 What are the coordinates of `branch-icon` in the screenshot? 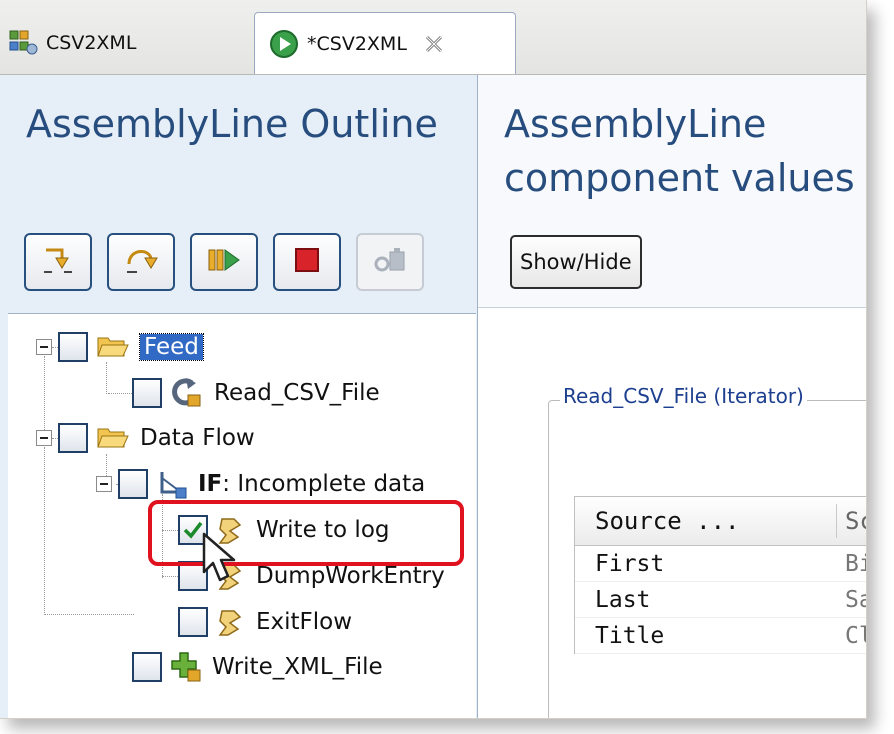 It's located at (172, 484).